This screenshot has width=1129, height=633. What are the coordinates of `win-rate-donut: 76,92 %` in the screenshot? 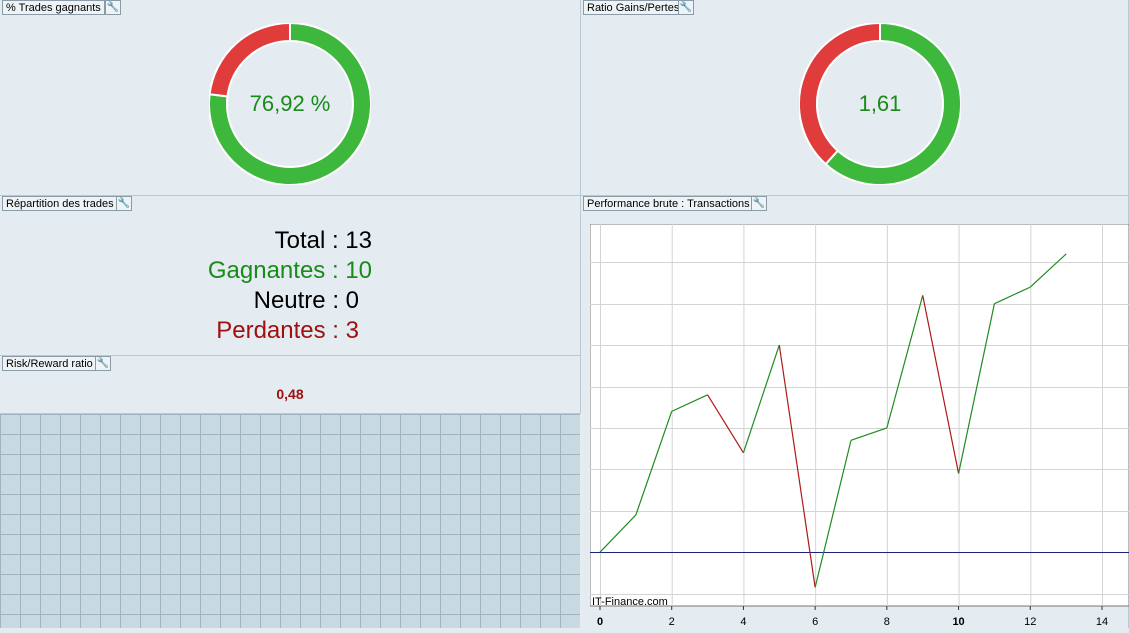 It's located at (290, 103).